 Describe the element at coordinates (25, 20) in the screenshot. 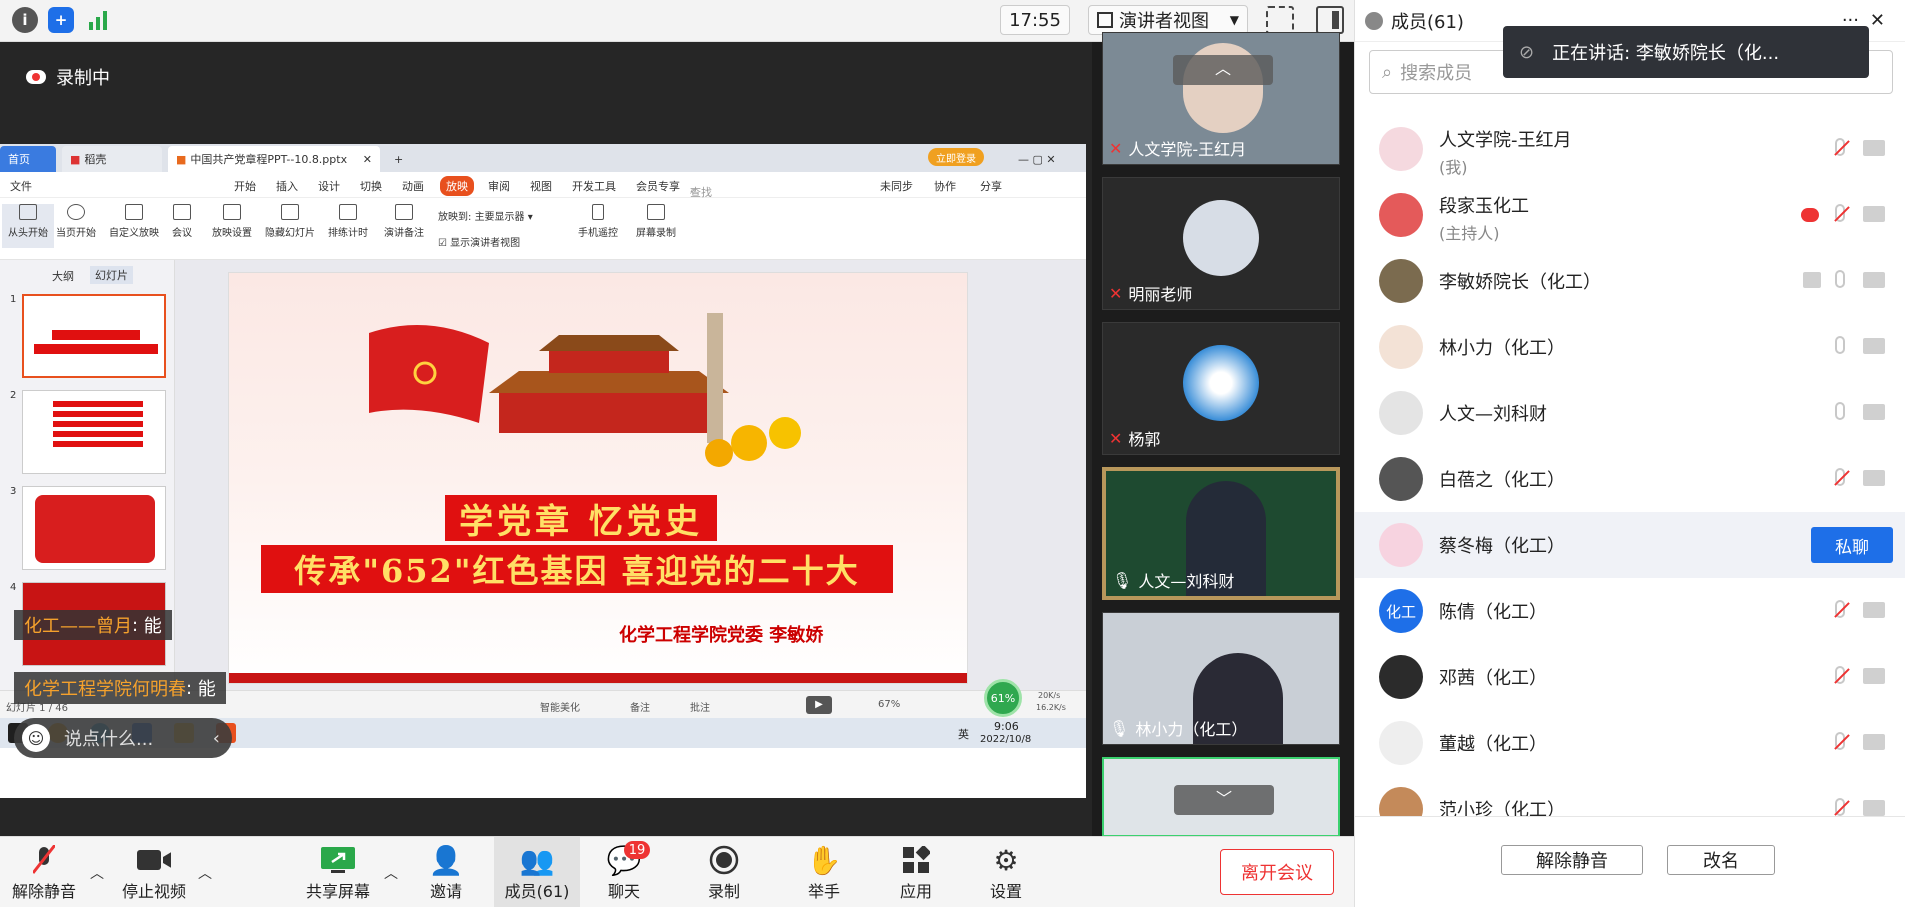

I see `info-icon: i` at that location.